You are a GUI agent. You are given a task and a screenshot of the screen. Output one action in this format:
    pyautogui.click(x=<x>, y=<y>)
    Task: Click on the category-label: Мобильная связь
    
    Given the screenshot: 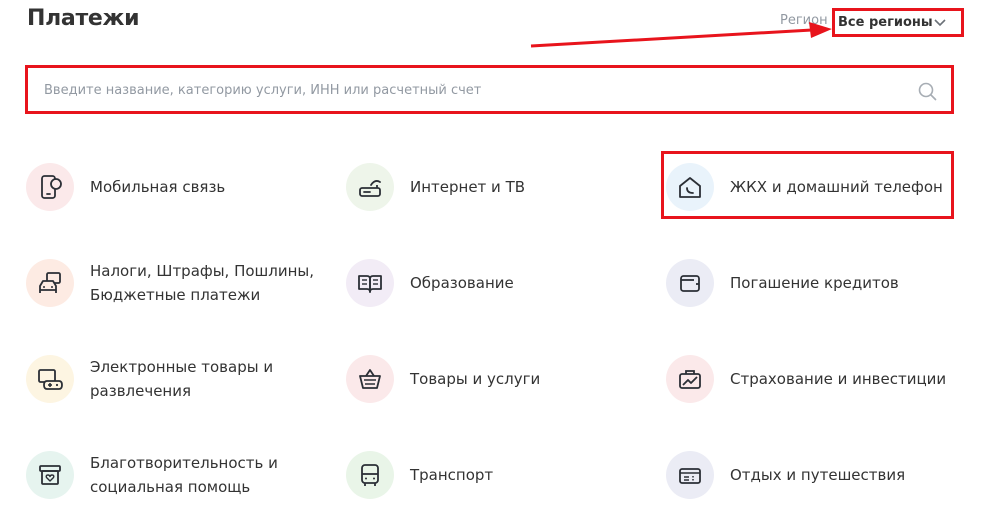 What is the action you would take?
    pyautogui.click(x=158, y=187)
    